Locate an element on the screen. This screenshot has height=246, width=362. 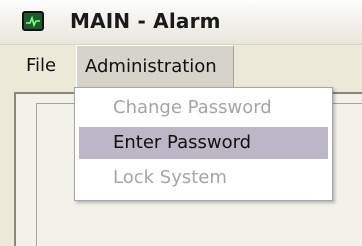
menu-item-lock-system: Lock System is located at coordinates (203, 178).